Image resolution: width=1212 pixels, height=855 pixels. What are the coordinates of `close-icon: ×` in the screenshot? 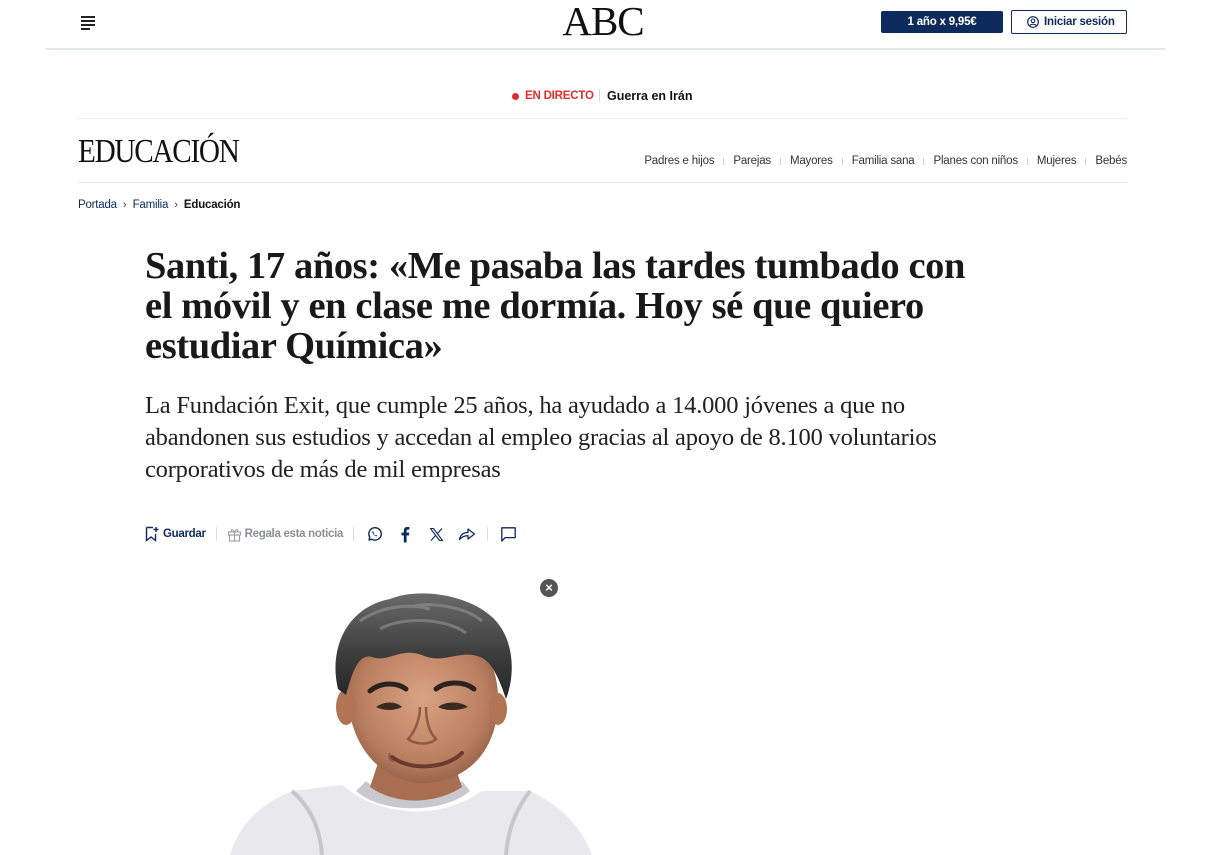 It's located at (549, 588).